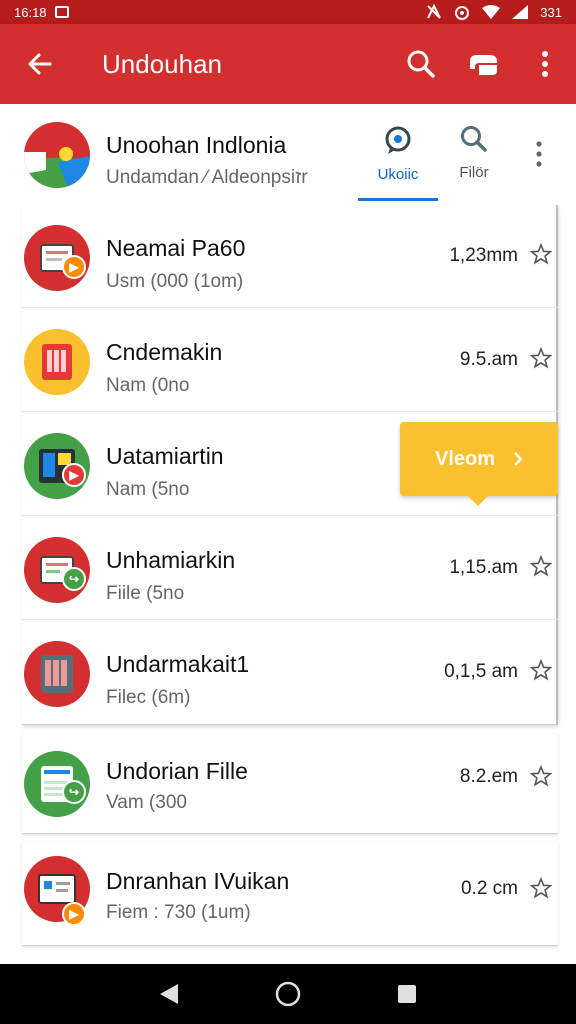 Image resolution: width=576 pixels, height=1024 pixels. What do you see at coordinates (148, 697) in the screenshot?
I see `file-meta: Filec (6m)` at bounding box center [148, 697].